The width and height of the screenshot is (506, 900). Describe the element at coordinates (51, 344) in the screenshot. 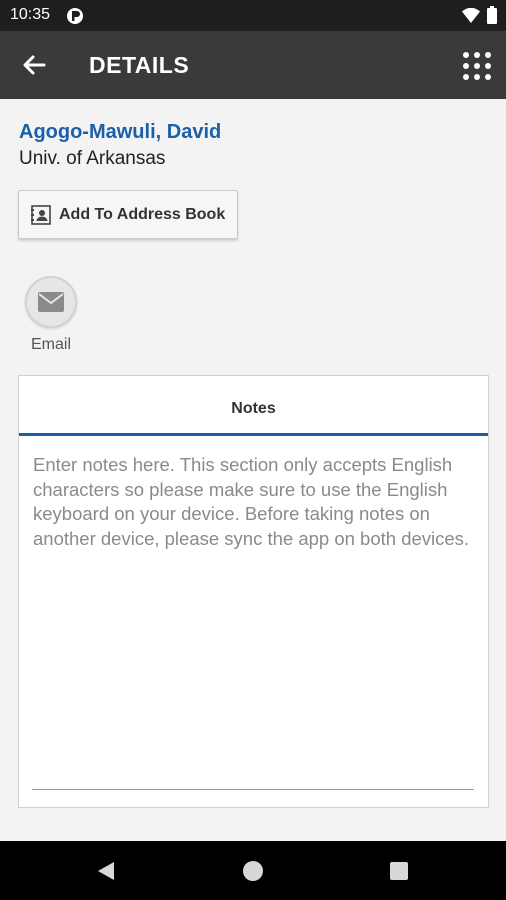

I see `email-label: Email` at that location.